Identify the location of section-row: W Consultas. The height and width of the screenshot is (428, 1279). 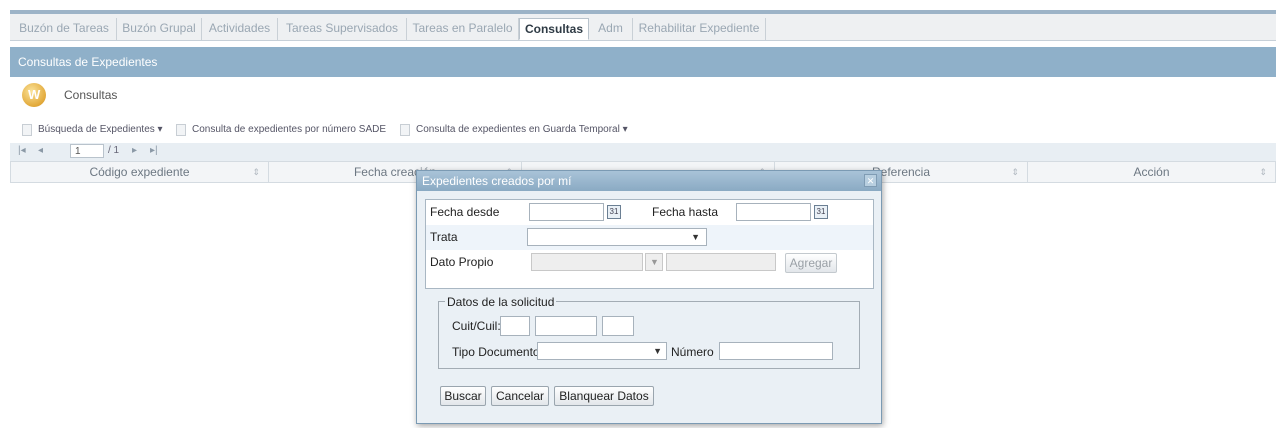
(643, 95).